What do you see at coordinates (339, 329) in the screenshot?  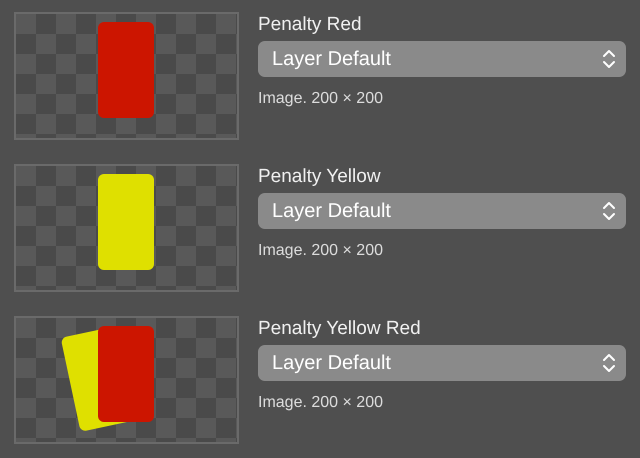 I see `asset-name: Penalty Yellow Red` at bounding box center [339, 329].